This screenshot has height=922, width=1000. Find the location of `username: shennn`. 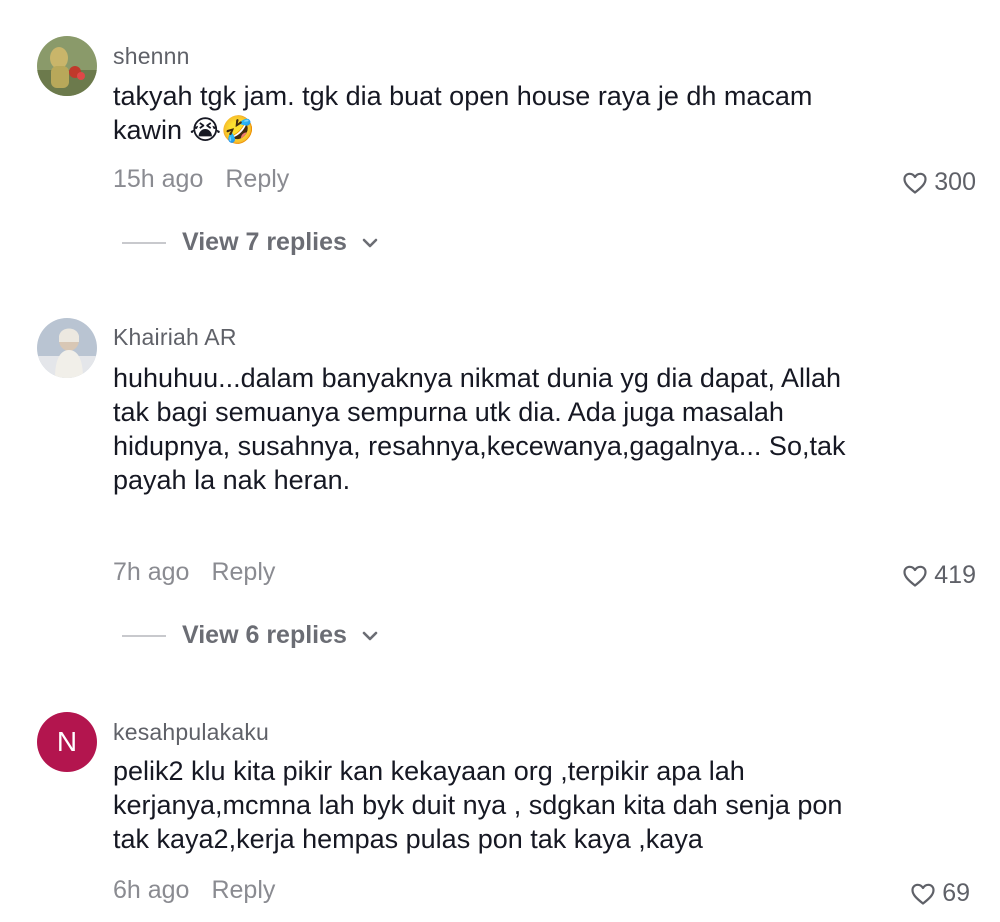

username: shennn is located at coordinates (151, 56).